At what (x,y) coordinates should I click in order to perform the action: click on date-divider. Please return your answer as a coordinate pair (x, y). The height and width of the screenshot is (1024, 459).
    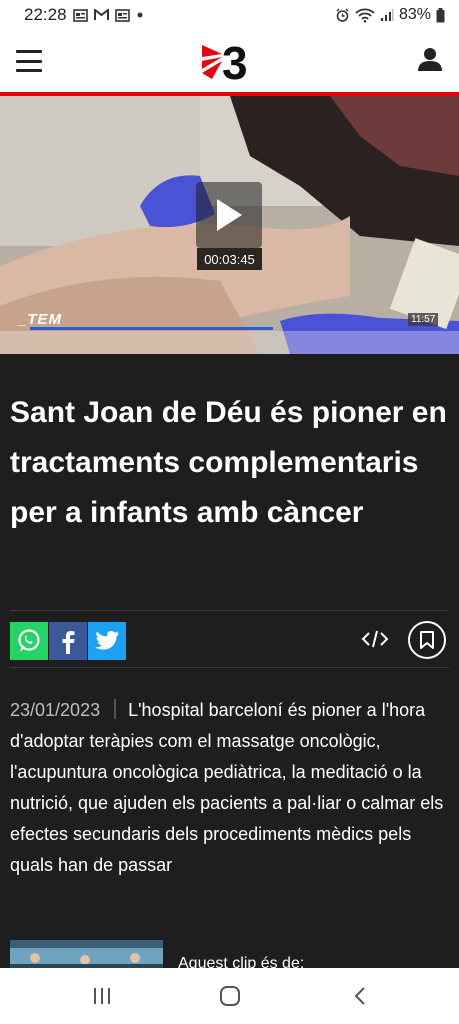
    Looking at the image, I should click on (115, 709).